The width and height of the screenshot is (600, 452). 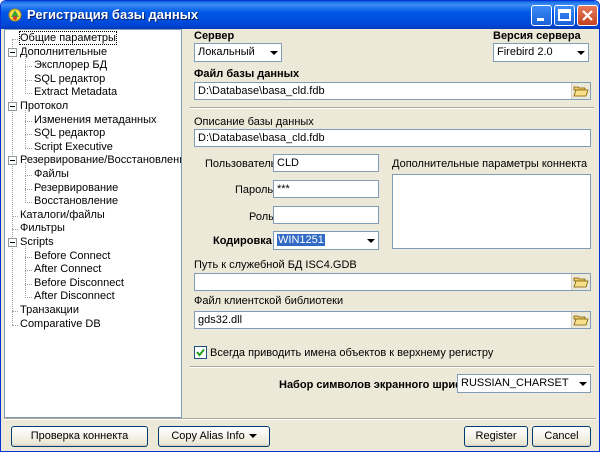 What do you see at coordinates (392, 320) in the screenshot?
I see `client-lib-input: gds32.dll` at bounding box center [392, 320].